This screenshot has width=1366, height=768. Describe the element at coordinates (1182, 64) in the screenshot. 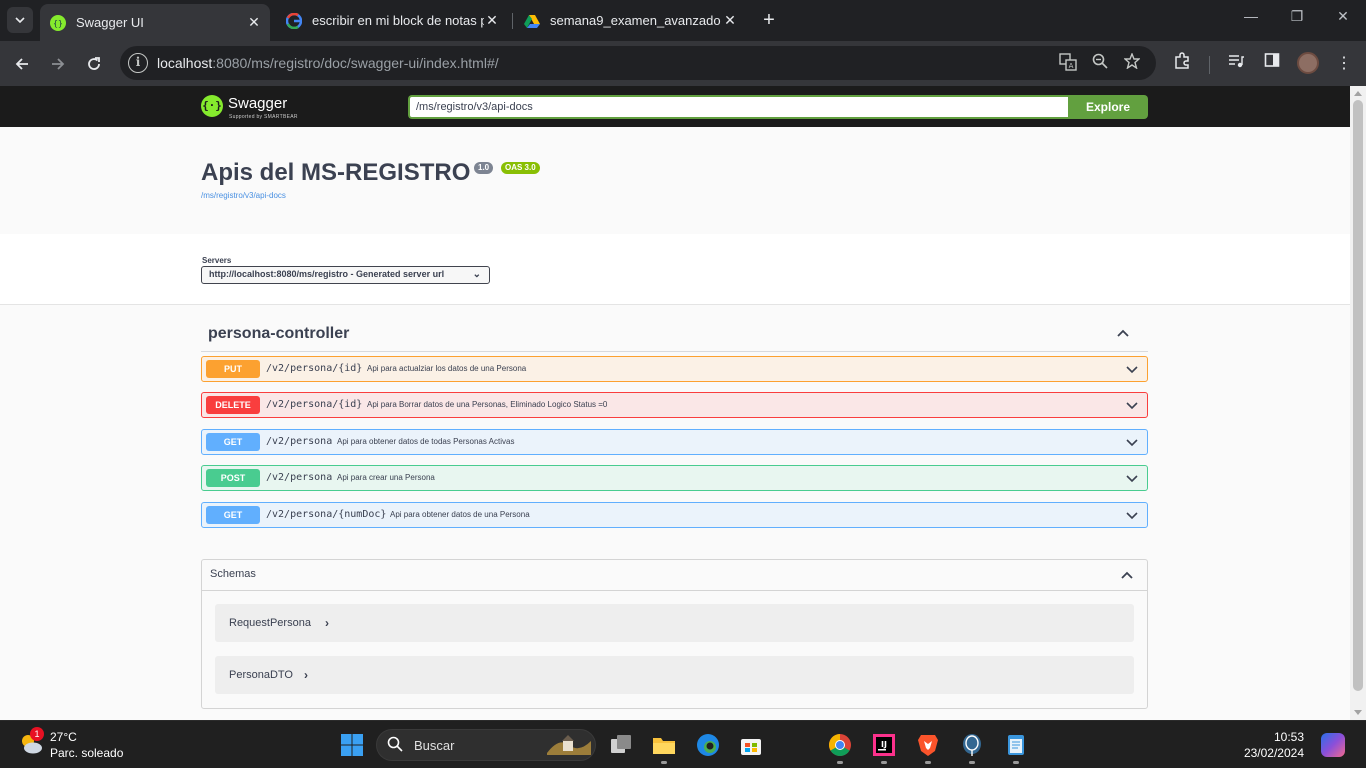

I see `extensions-icon` at that location.